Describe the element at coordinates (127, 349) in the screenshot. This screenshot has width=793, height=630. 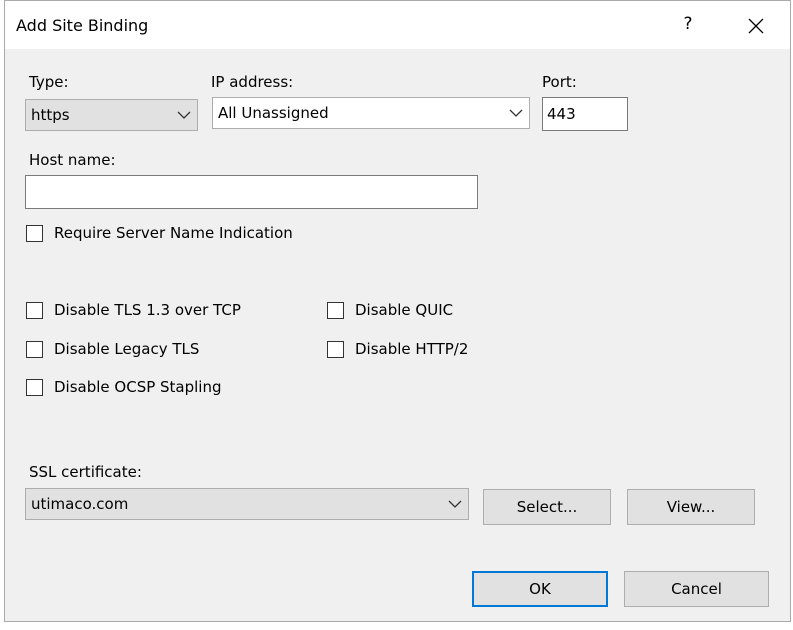
I see `disable-legacy-tls-label: Disable Legacy TLS` at that location.